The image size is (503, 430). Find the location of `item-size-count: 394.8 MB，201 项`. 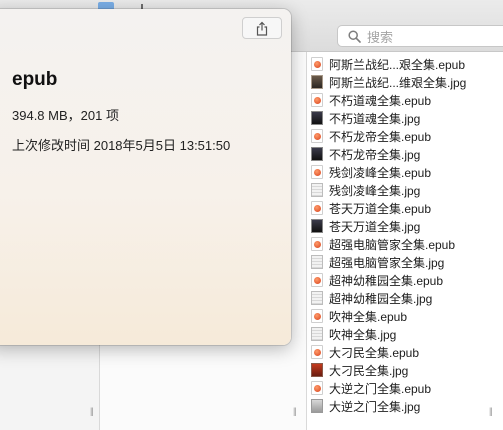

item-size-count: 394.8 MB，201 项 is located at coordinates (65, 115).